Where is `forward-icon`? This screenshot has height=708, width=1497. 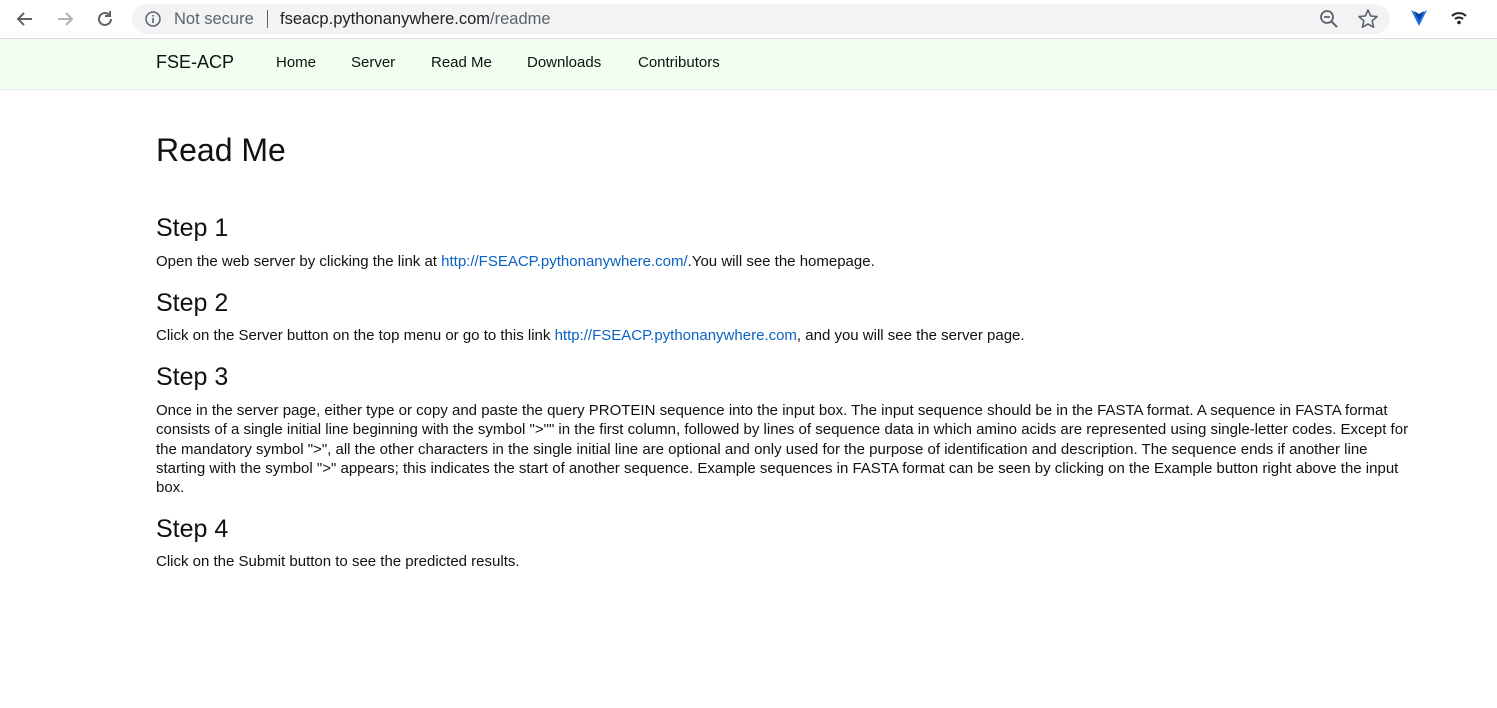 forward-icon is located at coordinates (65, 19).